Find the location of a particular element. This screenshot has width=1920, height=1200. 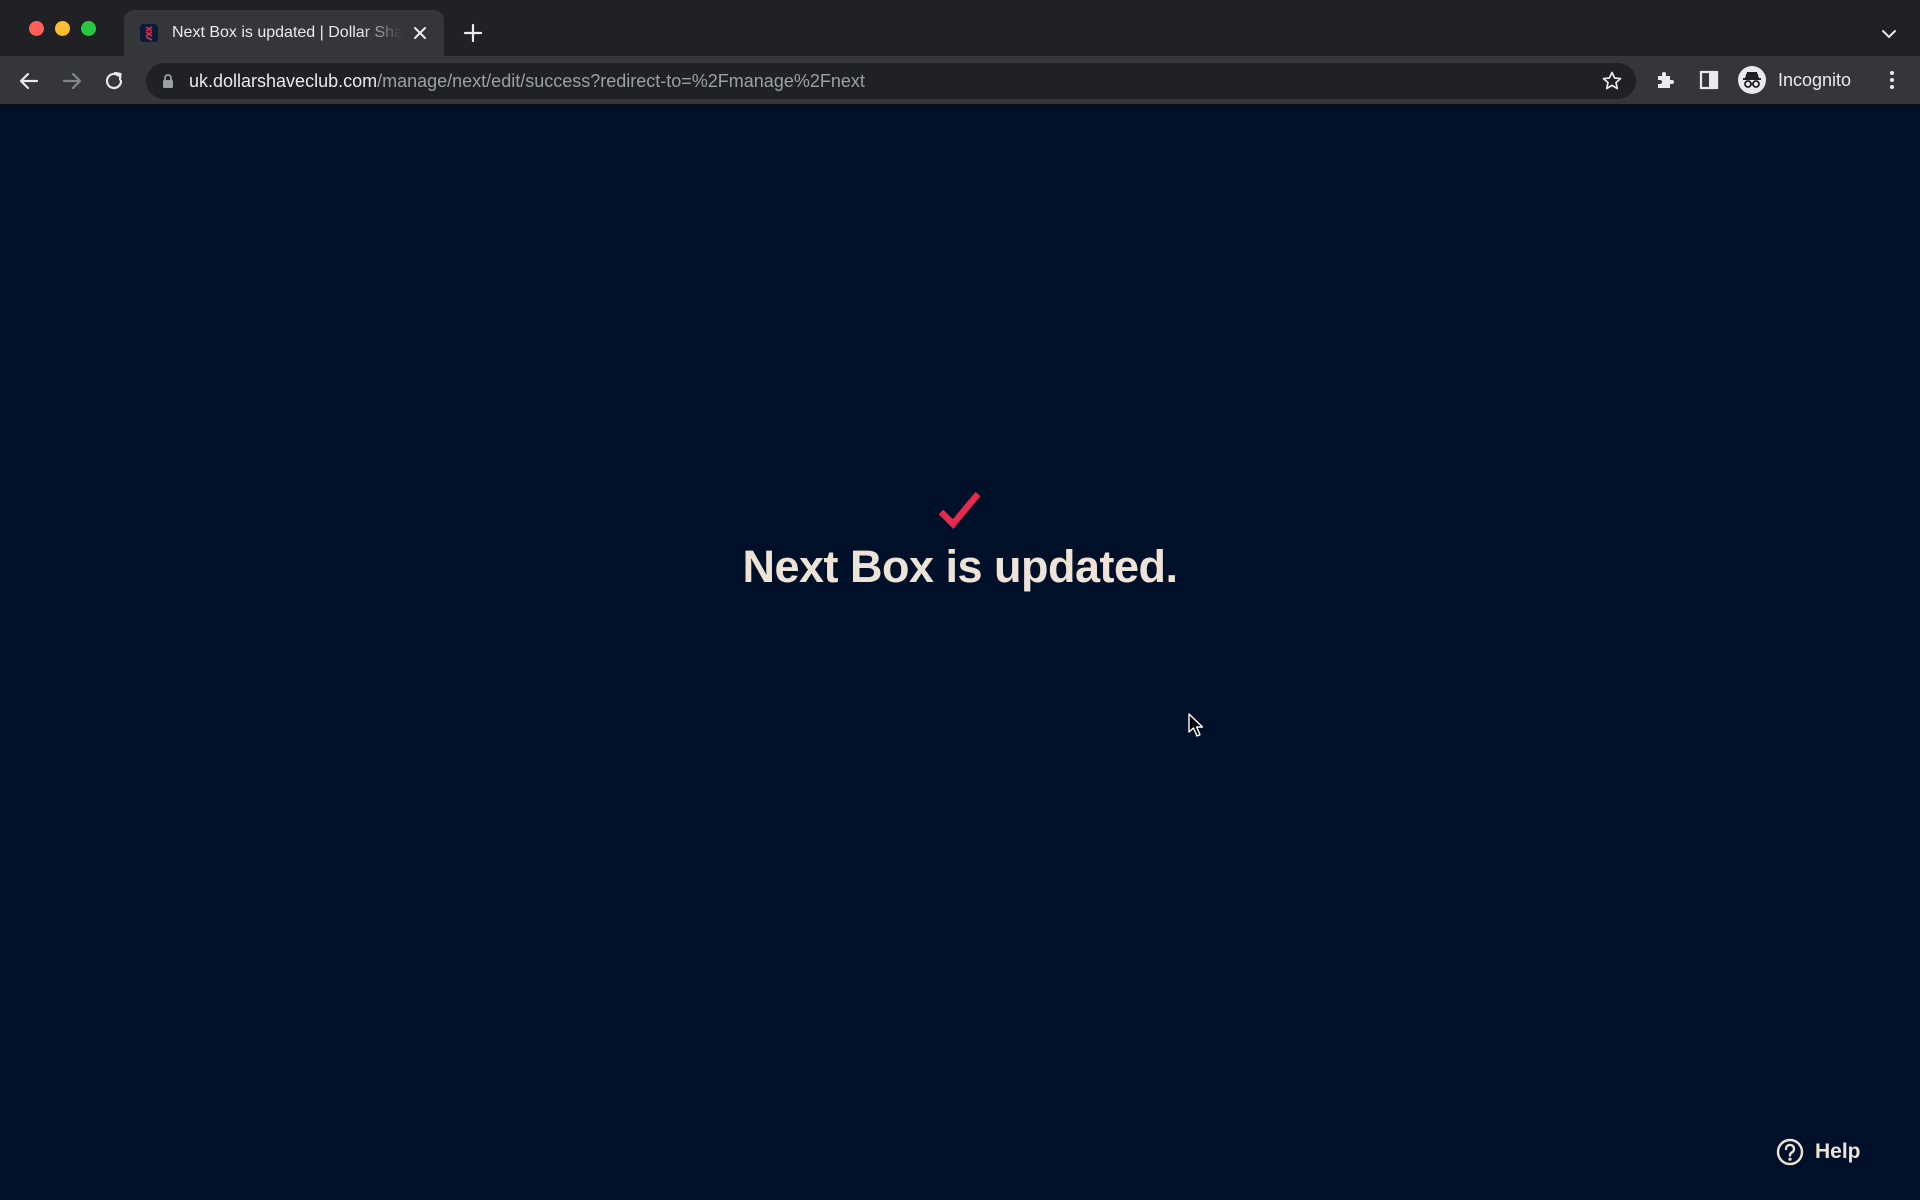

mouse-cursor-icon is located at coordinates (1197, 726).